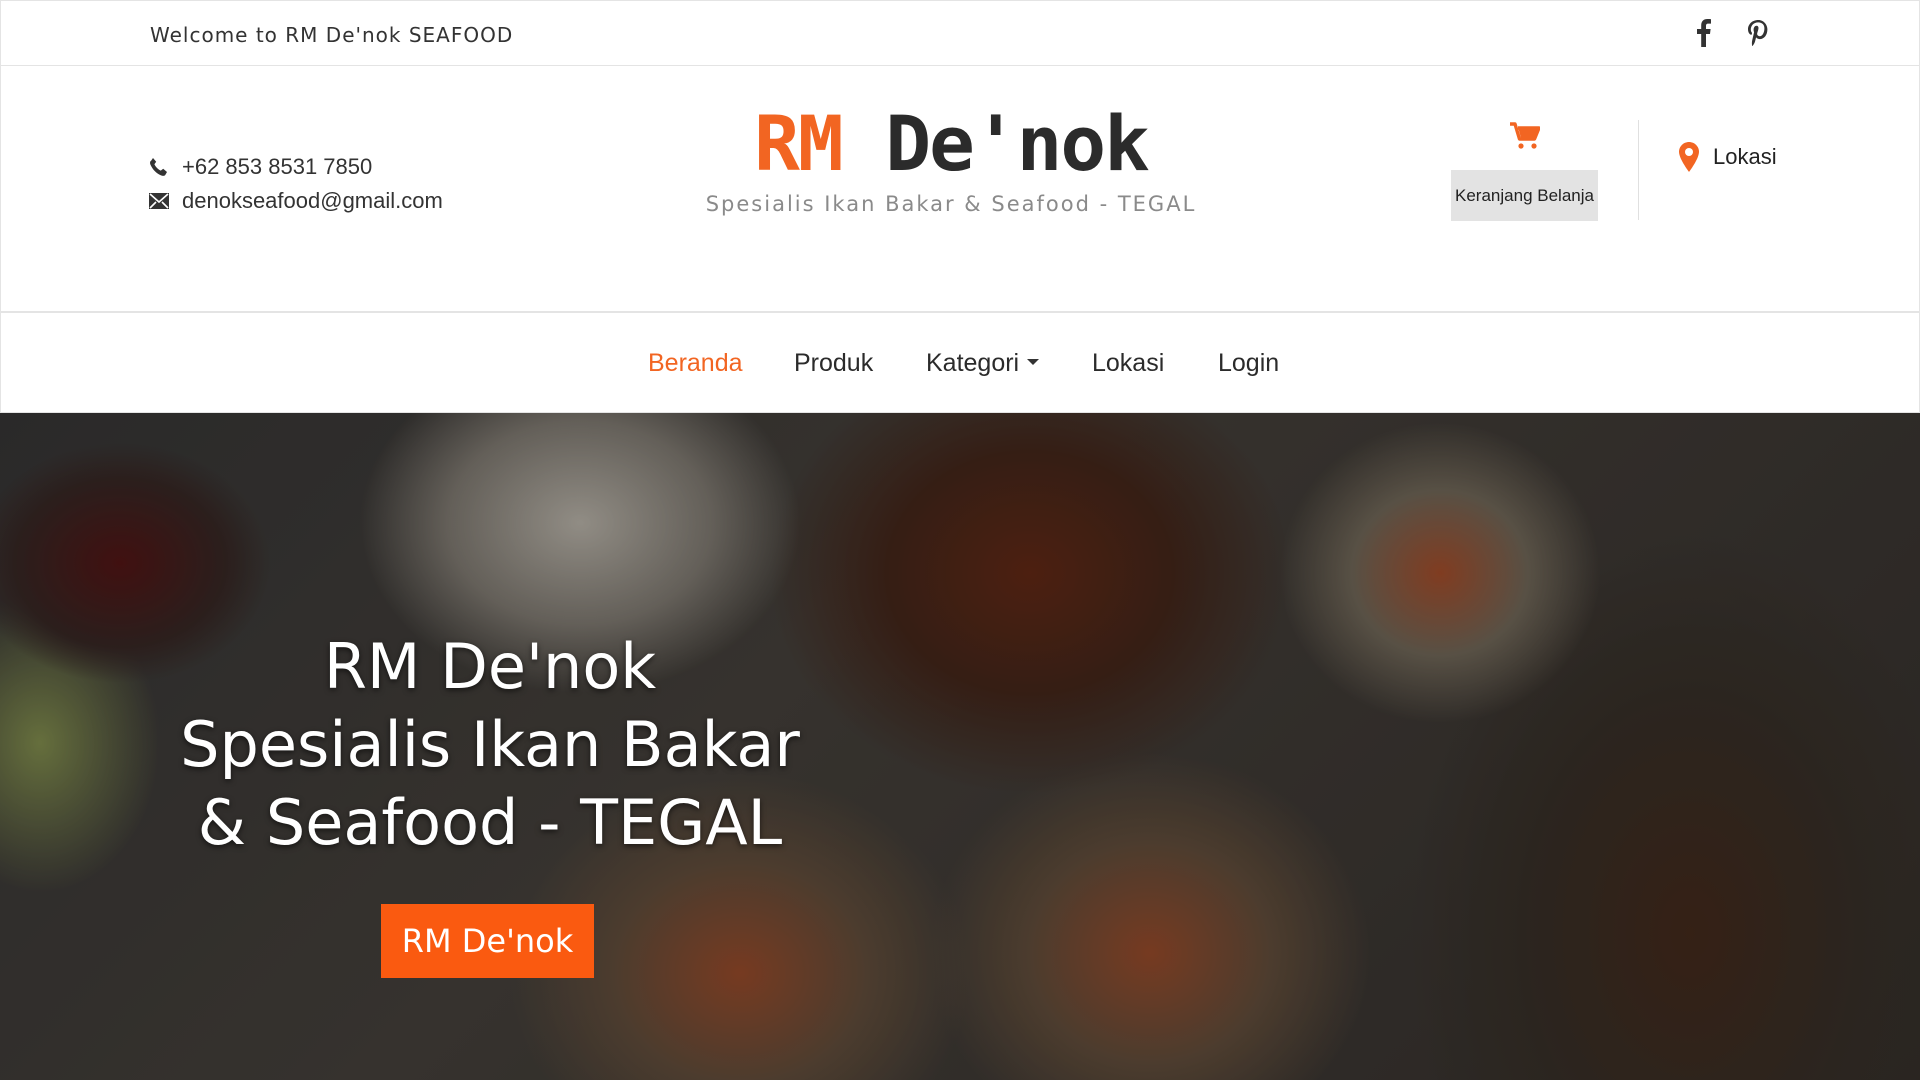 The height and width of the screenshot is (1080, 1920). I want to click on hero-cta-button: RM De'nok, so click(487, 941).